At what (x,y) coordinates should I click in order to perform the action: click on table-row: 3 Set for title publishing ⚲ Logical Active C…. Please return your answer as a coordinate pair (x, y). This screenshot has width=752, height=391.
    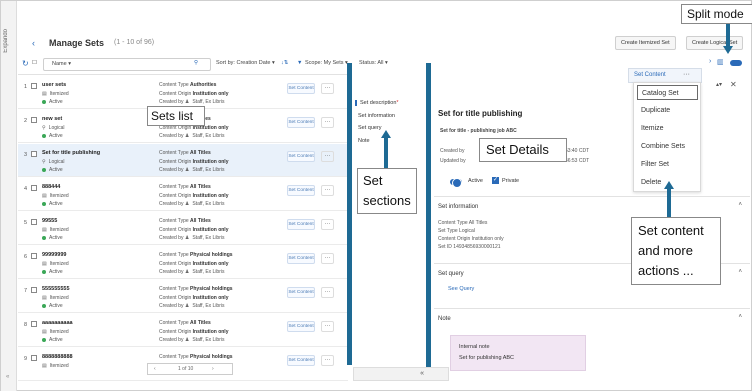
    Looking at the image, I should click on (183, 160).